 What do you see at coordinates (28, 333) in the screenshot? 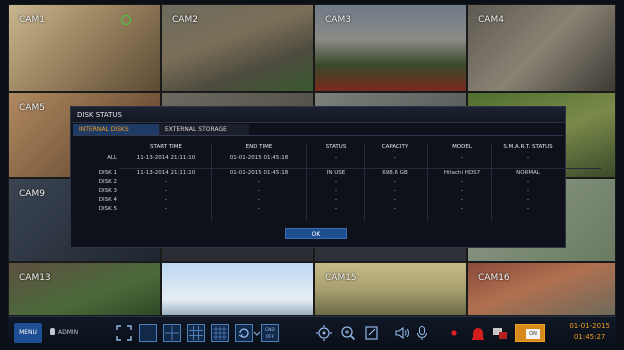
I see `menu-button: MENU` at bounding box center [28, 333].